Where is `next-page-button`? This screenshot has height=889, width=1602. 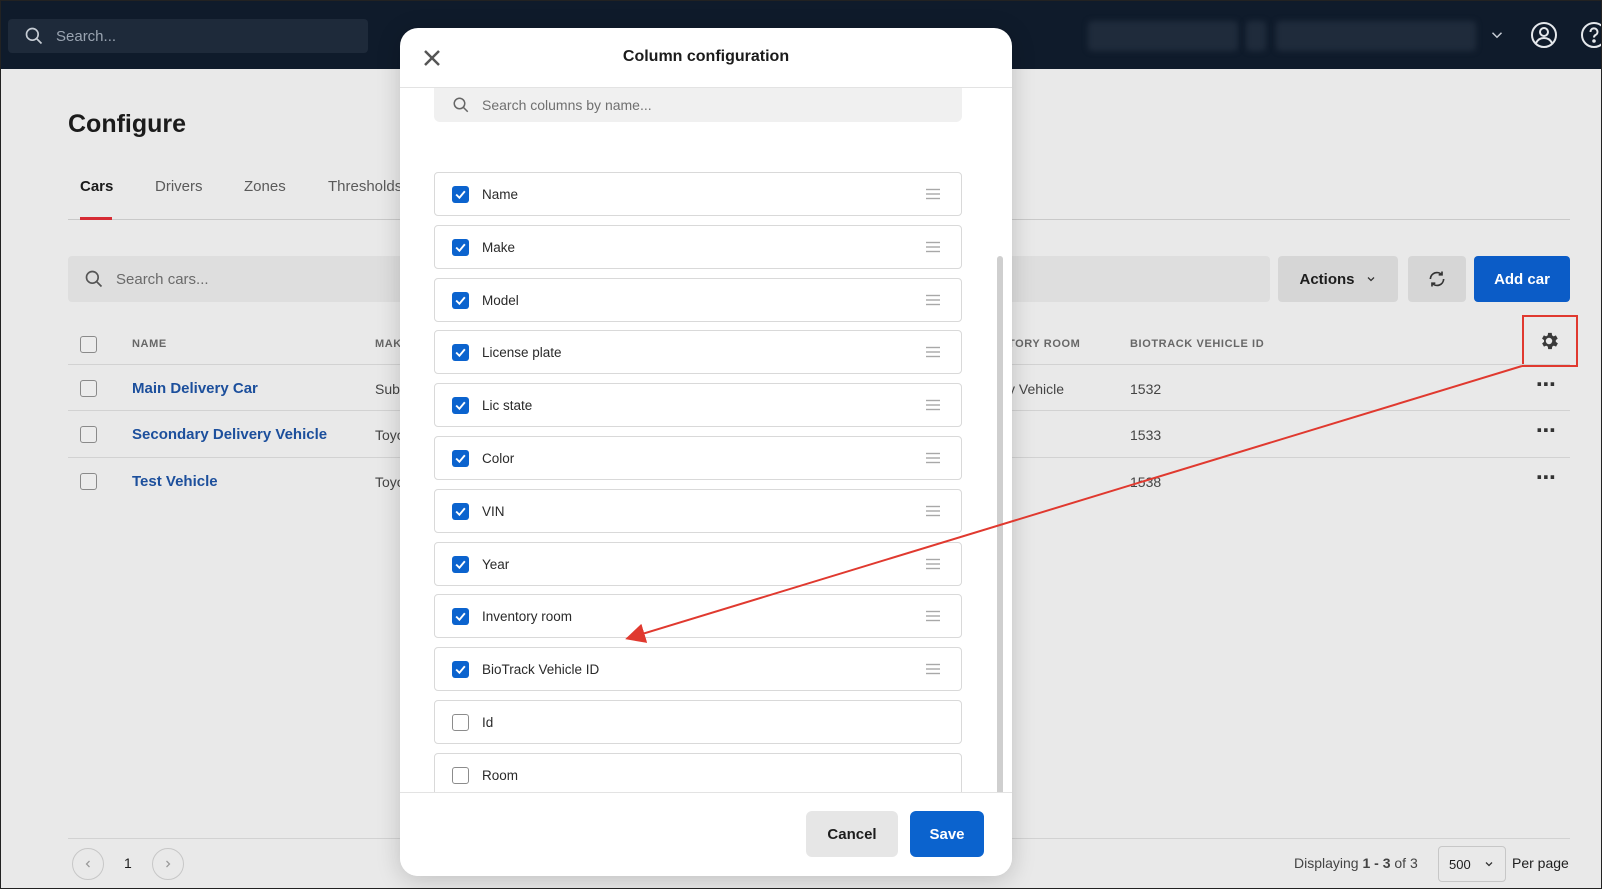
next-page-button is located at coordinates (168, 864).